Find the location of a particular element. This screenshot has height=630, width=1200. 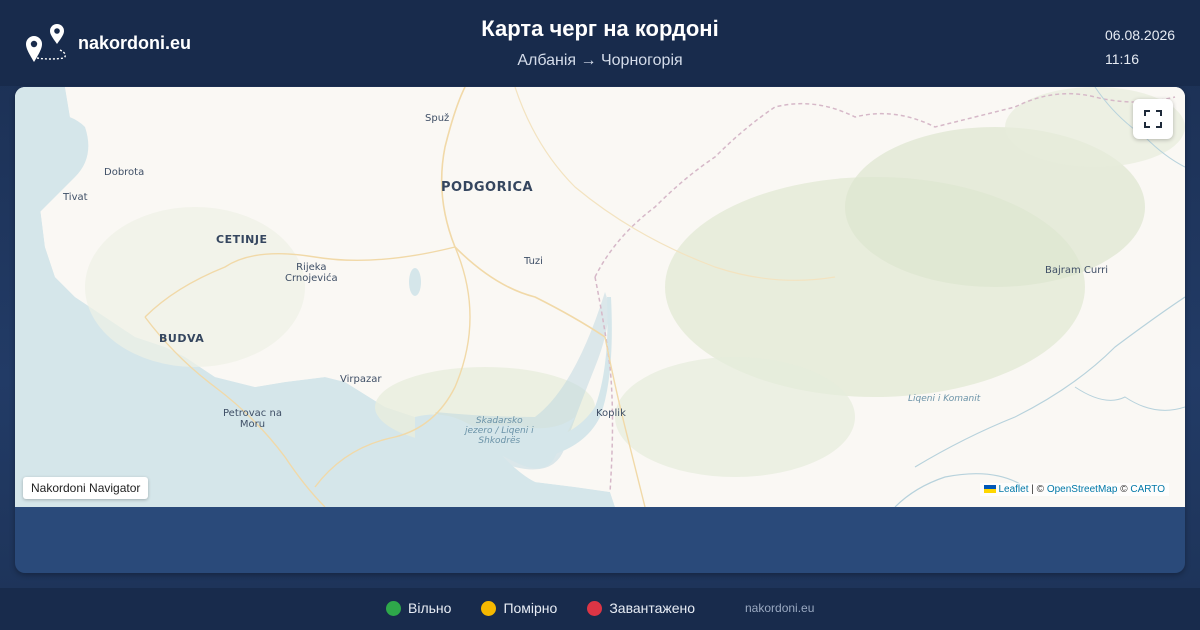

place-petrovac-na-moru: Petrovac na Moru is located at coordinates (252, 419).